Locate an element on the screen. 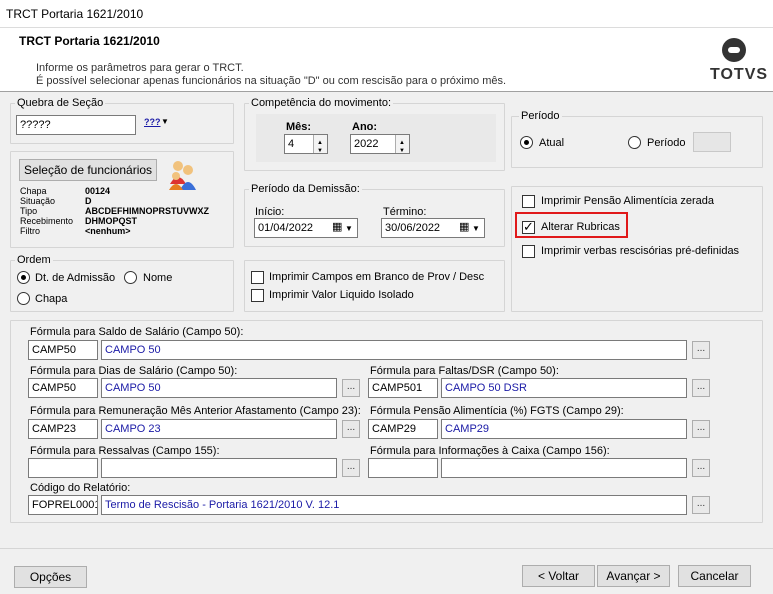 This screenshot has height=594, width=773. ordem-radio-admissao is located at coordinates (23, 277).